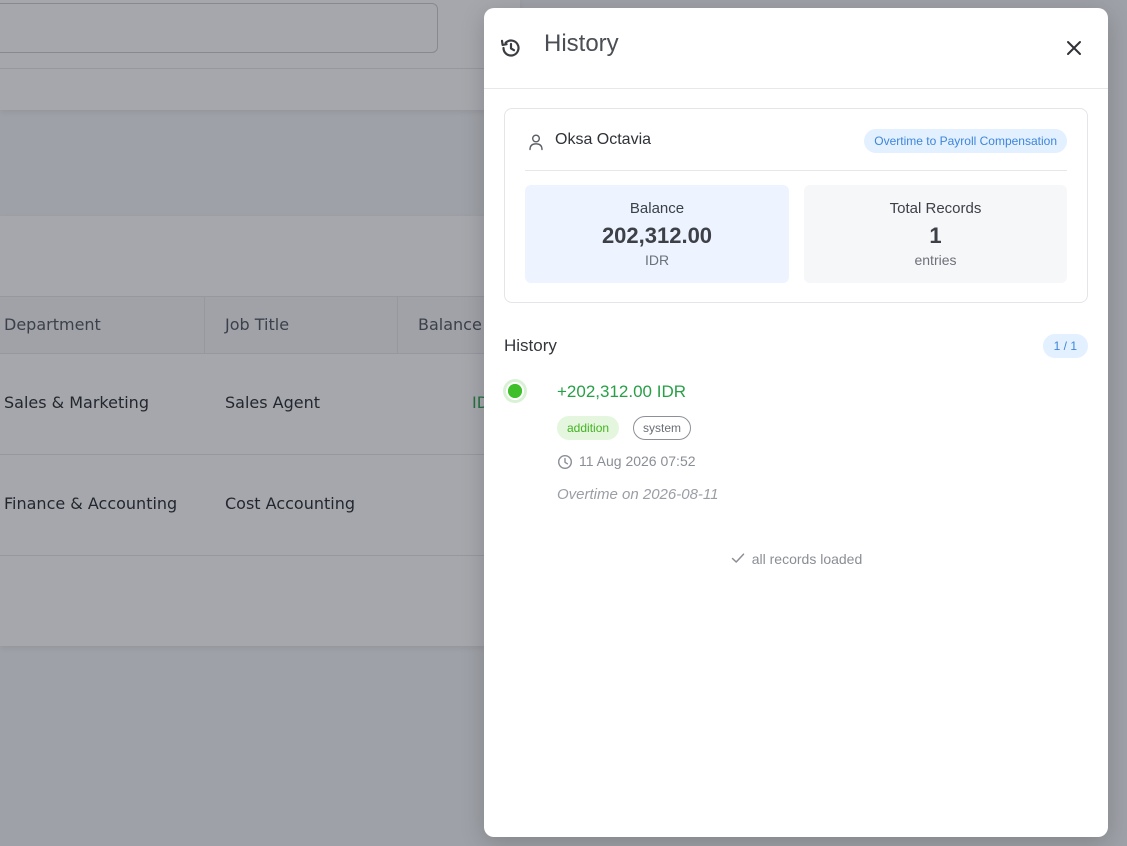 Image resolution: width=1127 pixels, height=846 pixels. Describe the element at coordinates (622, 391) in the screenshot. I see `entry-amount: +202,312.00 IDR` at that location.